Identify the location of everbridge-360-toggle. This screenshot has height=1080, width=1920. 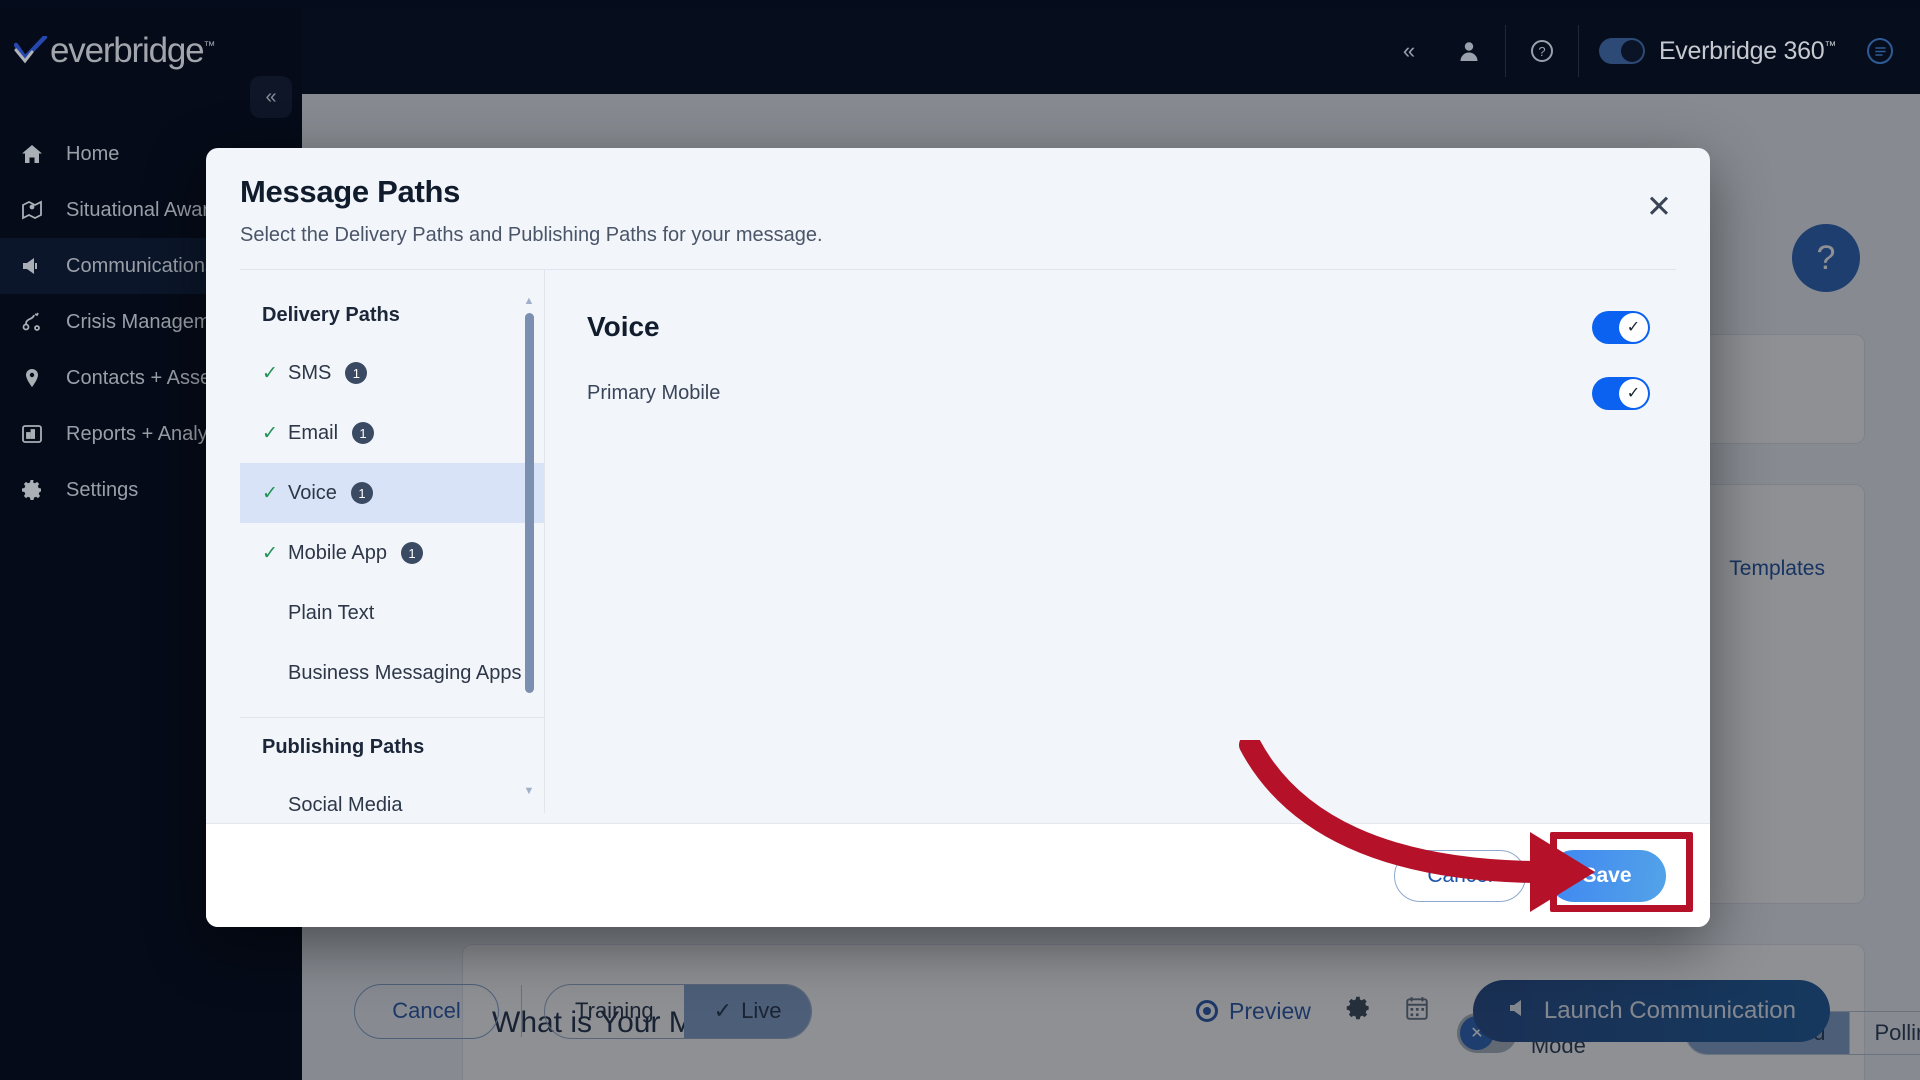
(1621, 51).